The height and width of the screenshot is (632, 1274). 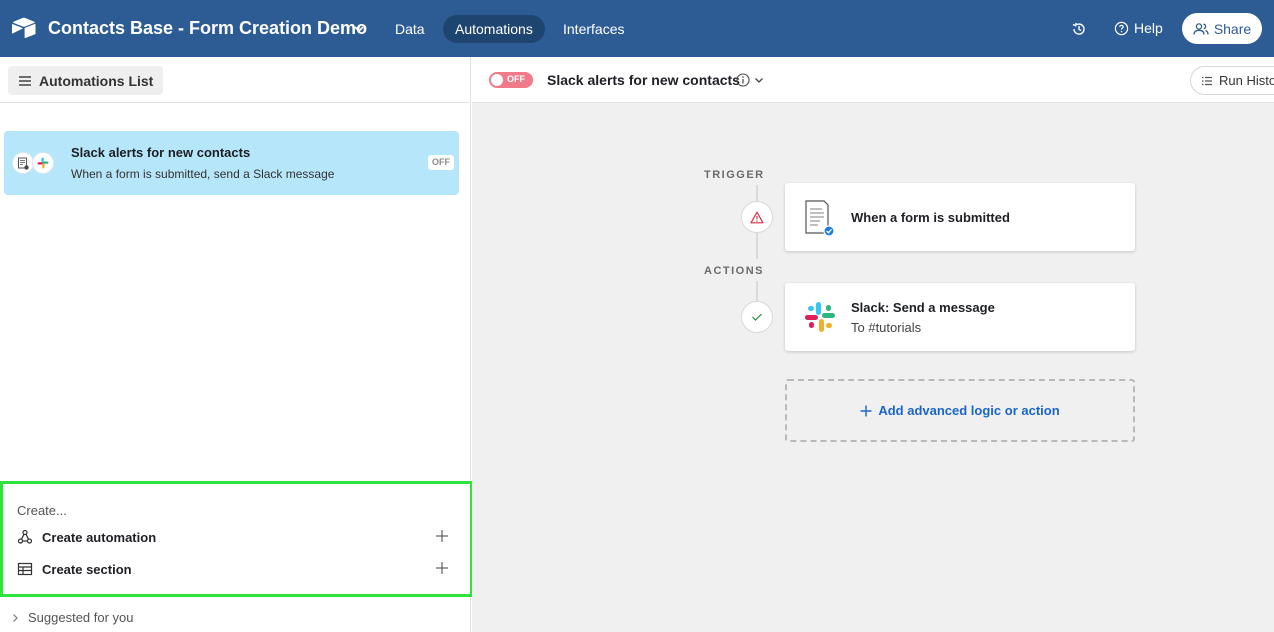 I want to click on list-icon, so click(x=1207, y=80).